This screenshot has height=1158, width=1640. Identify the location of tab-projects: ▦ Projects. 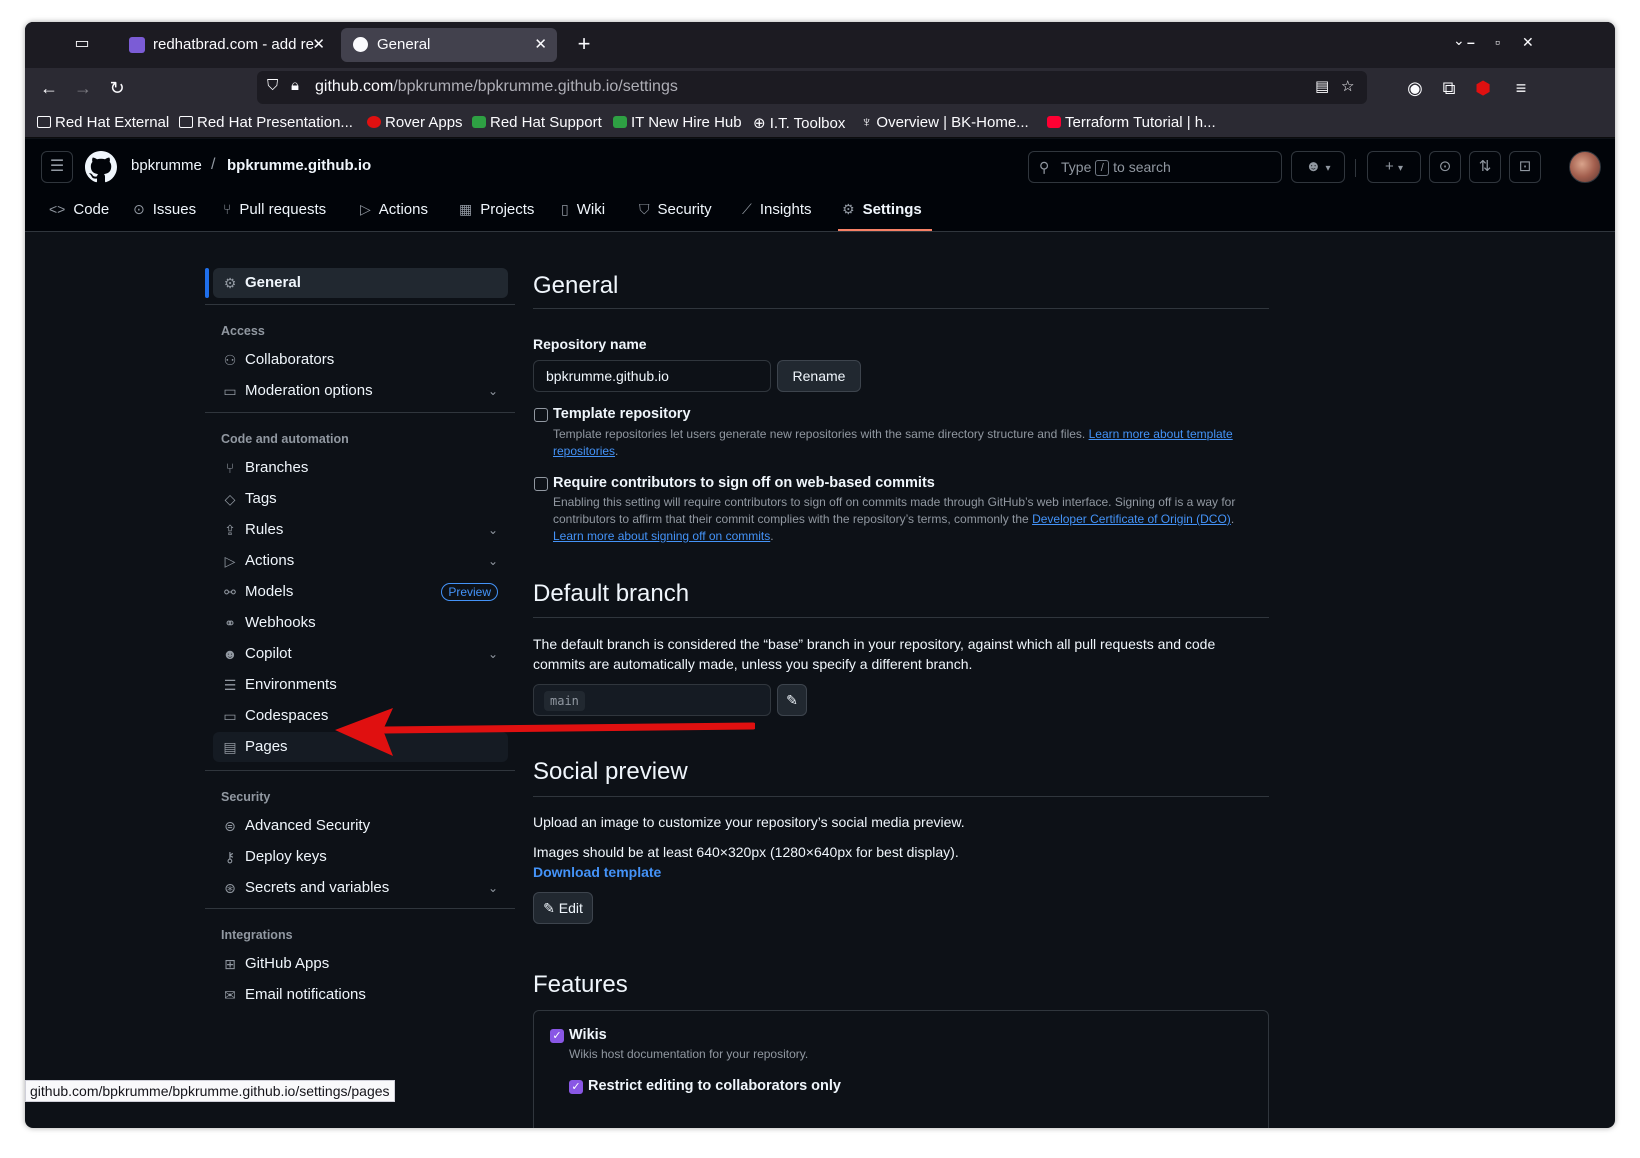
(496, 209).